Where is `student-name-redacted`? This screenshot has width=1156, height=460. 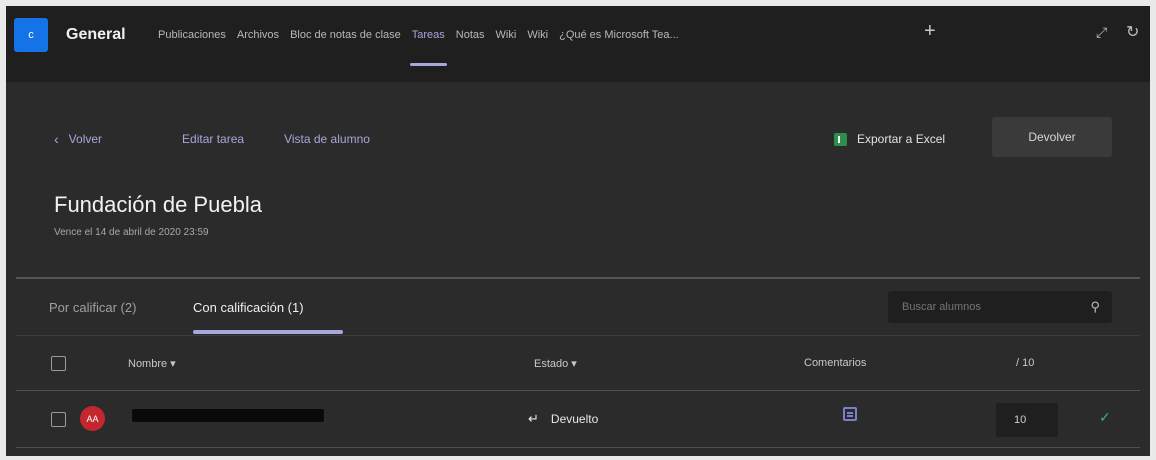 student-name-redacted is located at coordinates (228, 415).